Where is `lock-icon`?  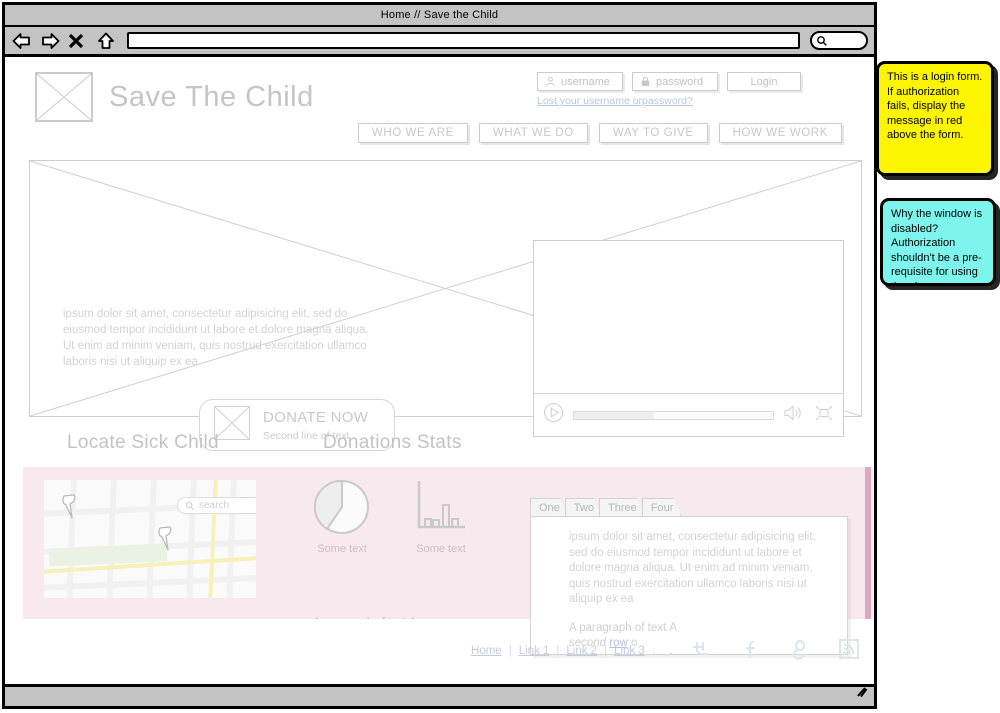
lock-icon is located at coordinates (645, 81).